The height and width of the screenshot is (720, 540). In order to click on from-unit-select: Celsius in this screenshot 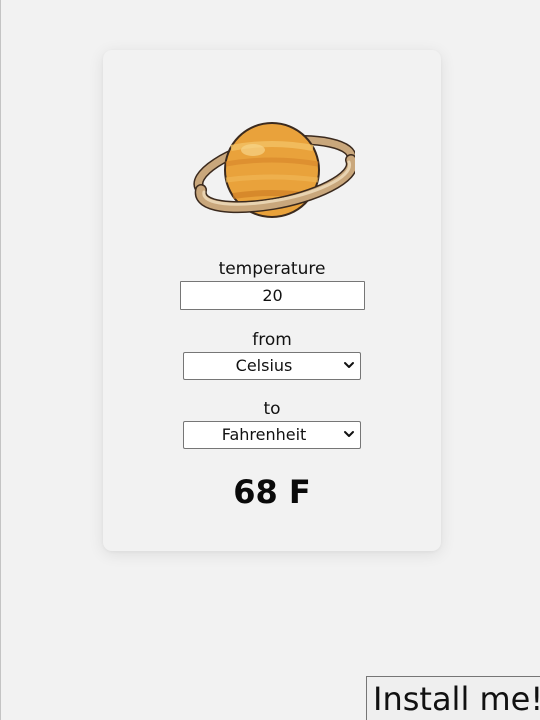, I will do `click(272, 366)`.